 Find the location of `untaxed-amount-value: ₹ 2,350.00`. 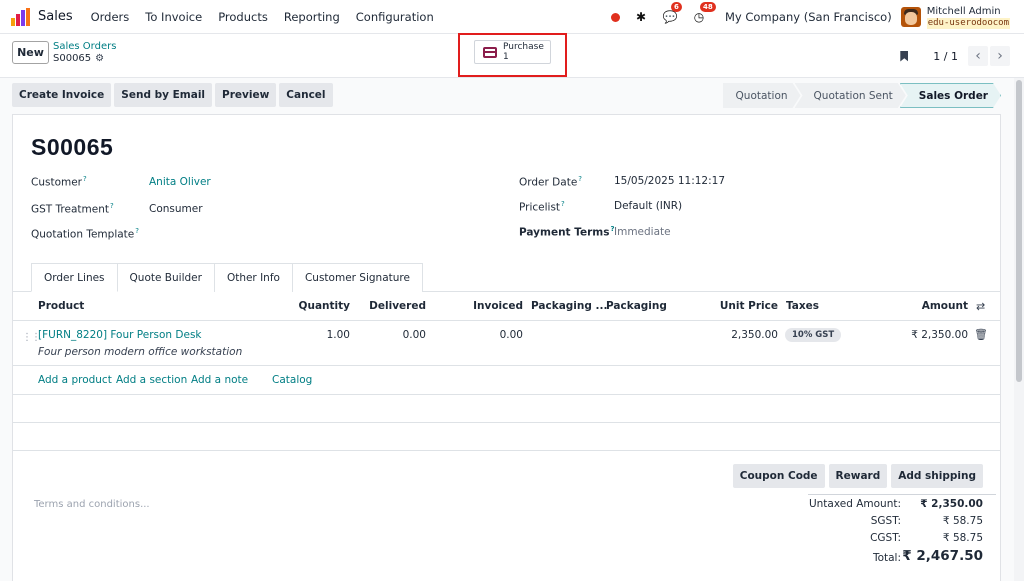

untaxed-amount-value: ₹ 2,350.00 is located at coordinates (951, 504).